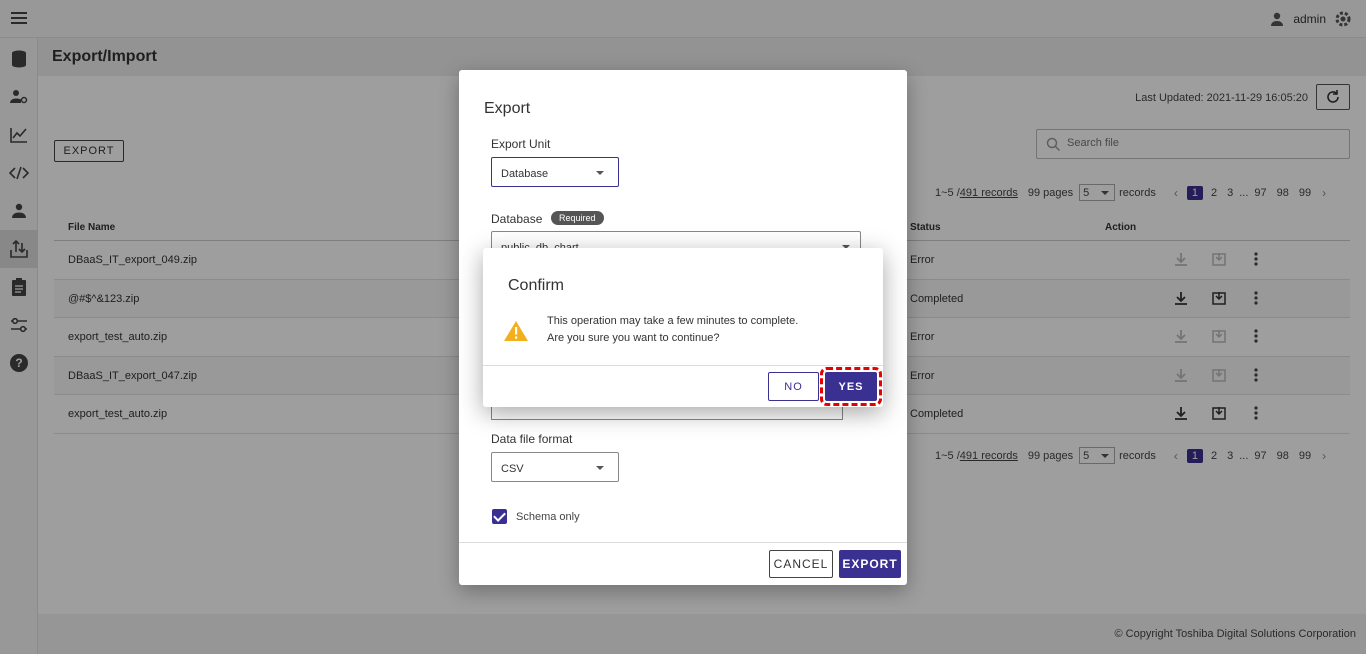 The height and width of the screenshot is (654, 1366). What do you see at coordinates (793, 386) in the screenshot?
I see `no-button: NO` at bounding box center [793, 386].